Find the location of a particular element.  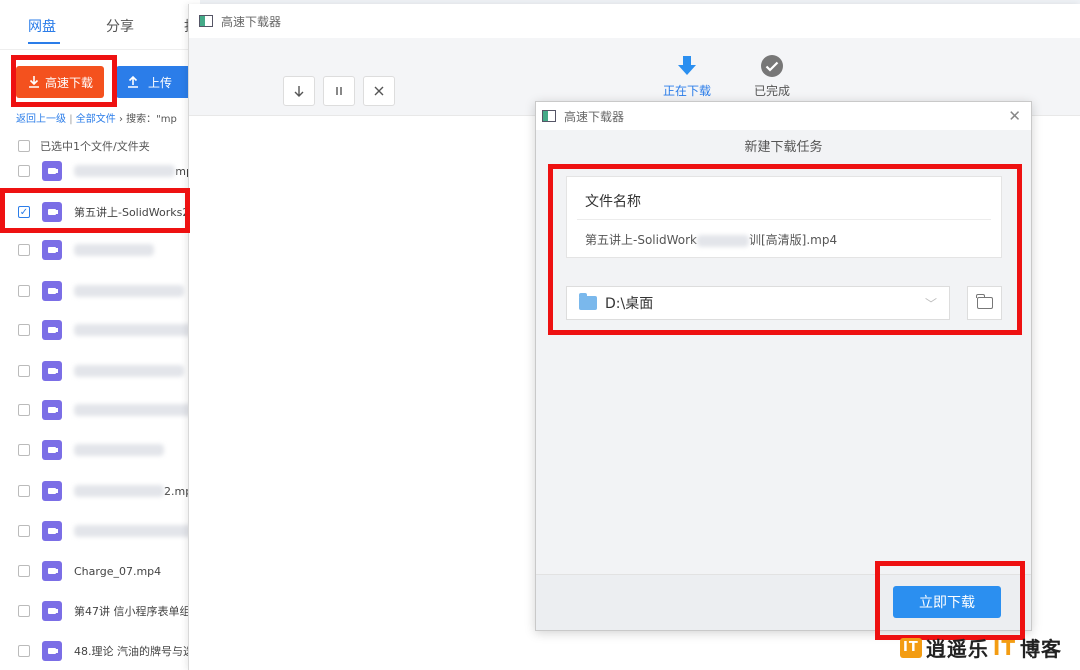

check-circle-icon is located at coordinates (772, 66).